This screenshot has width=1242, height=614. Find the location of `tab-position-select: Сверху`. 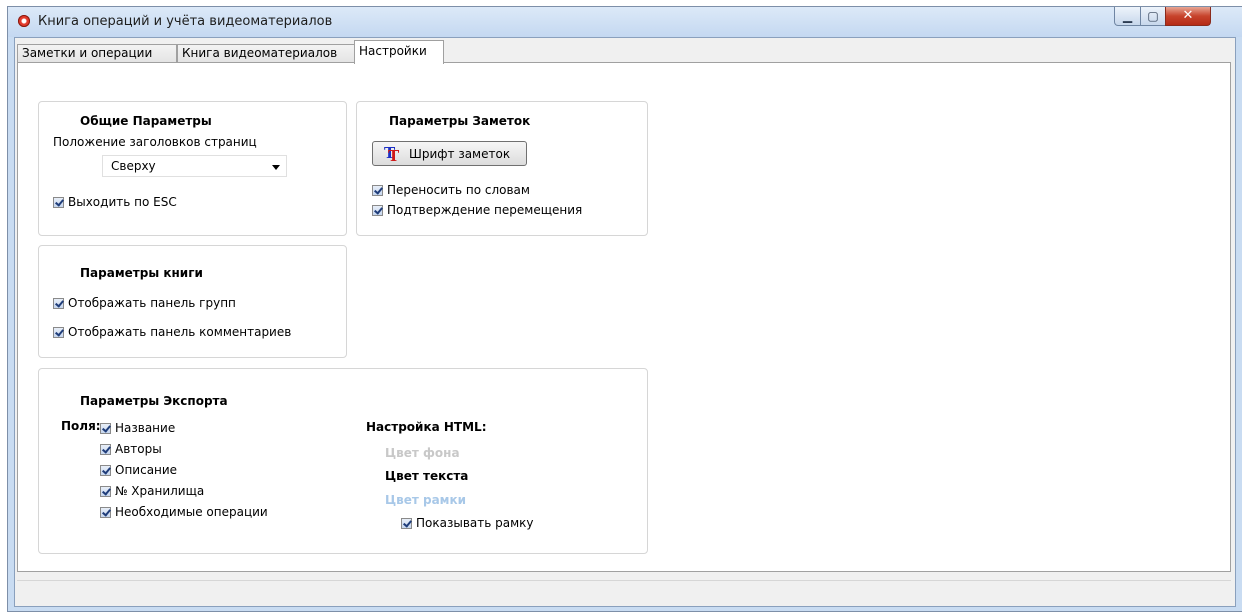

tab-position-select: Сверху is located at coordinates (194, 166).